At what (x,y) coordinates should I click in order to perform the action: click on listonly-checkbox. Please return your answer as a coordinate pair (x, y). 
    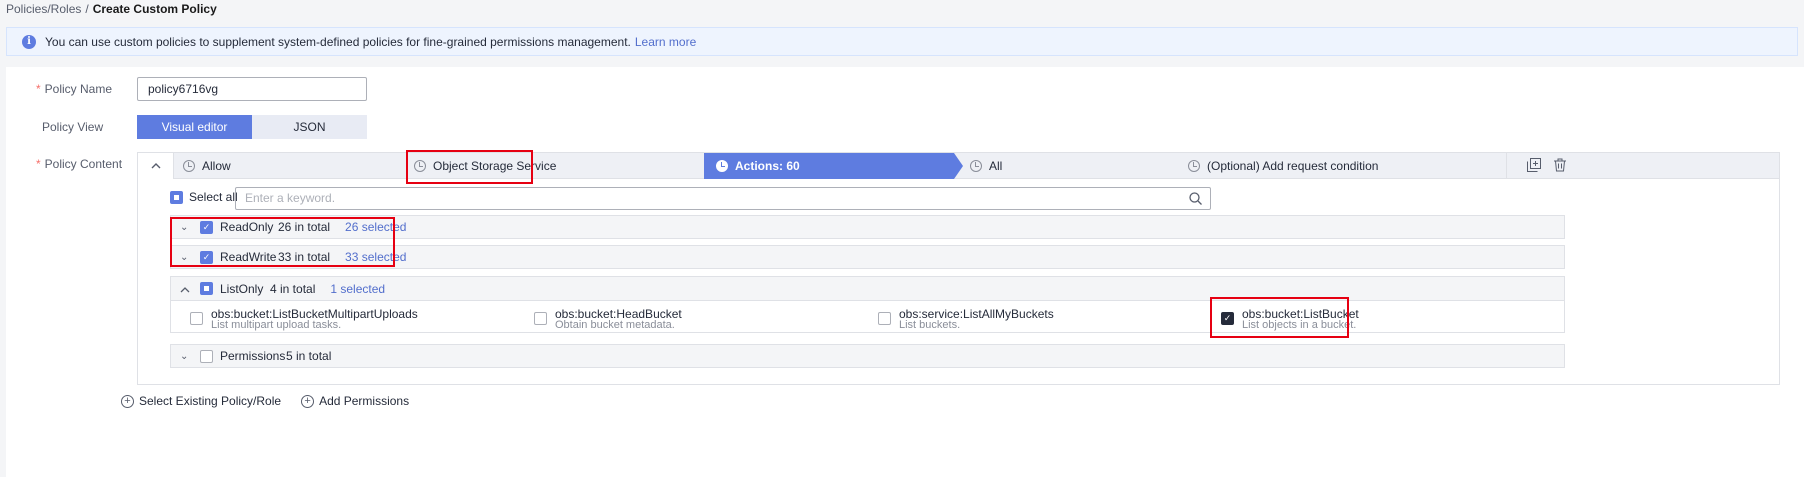
    Looking at the image, I should click on (206, 288).